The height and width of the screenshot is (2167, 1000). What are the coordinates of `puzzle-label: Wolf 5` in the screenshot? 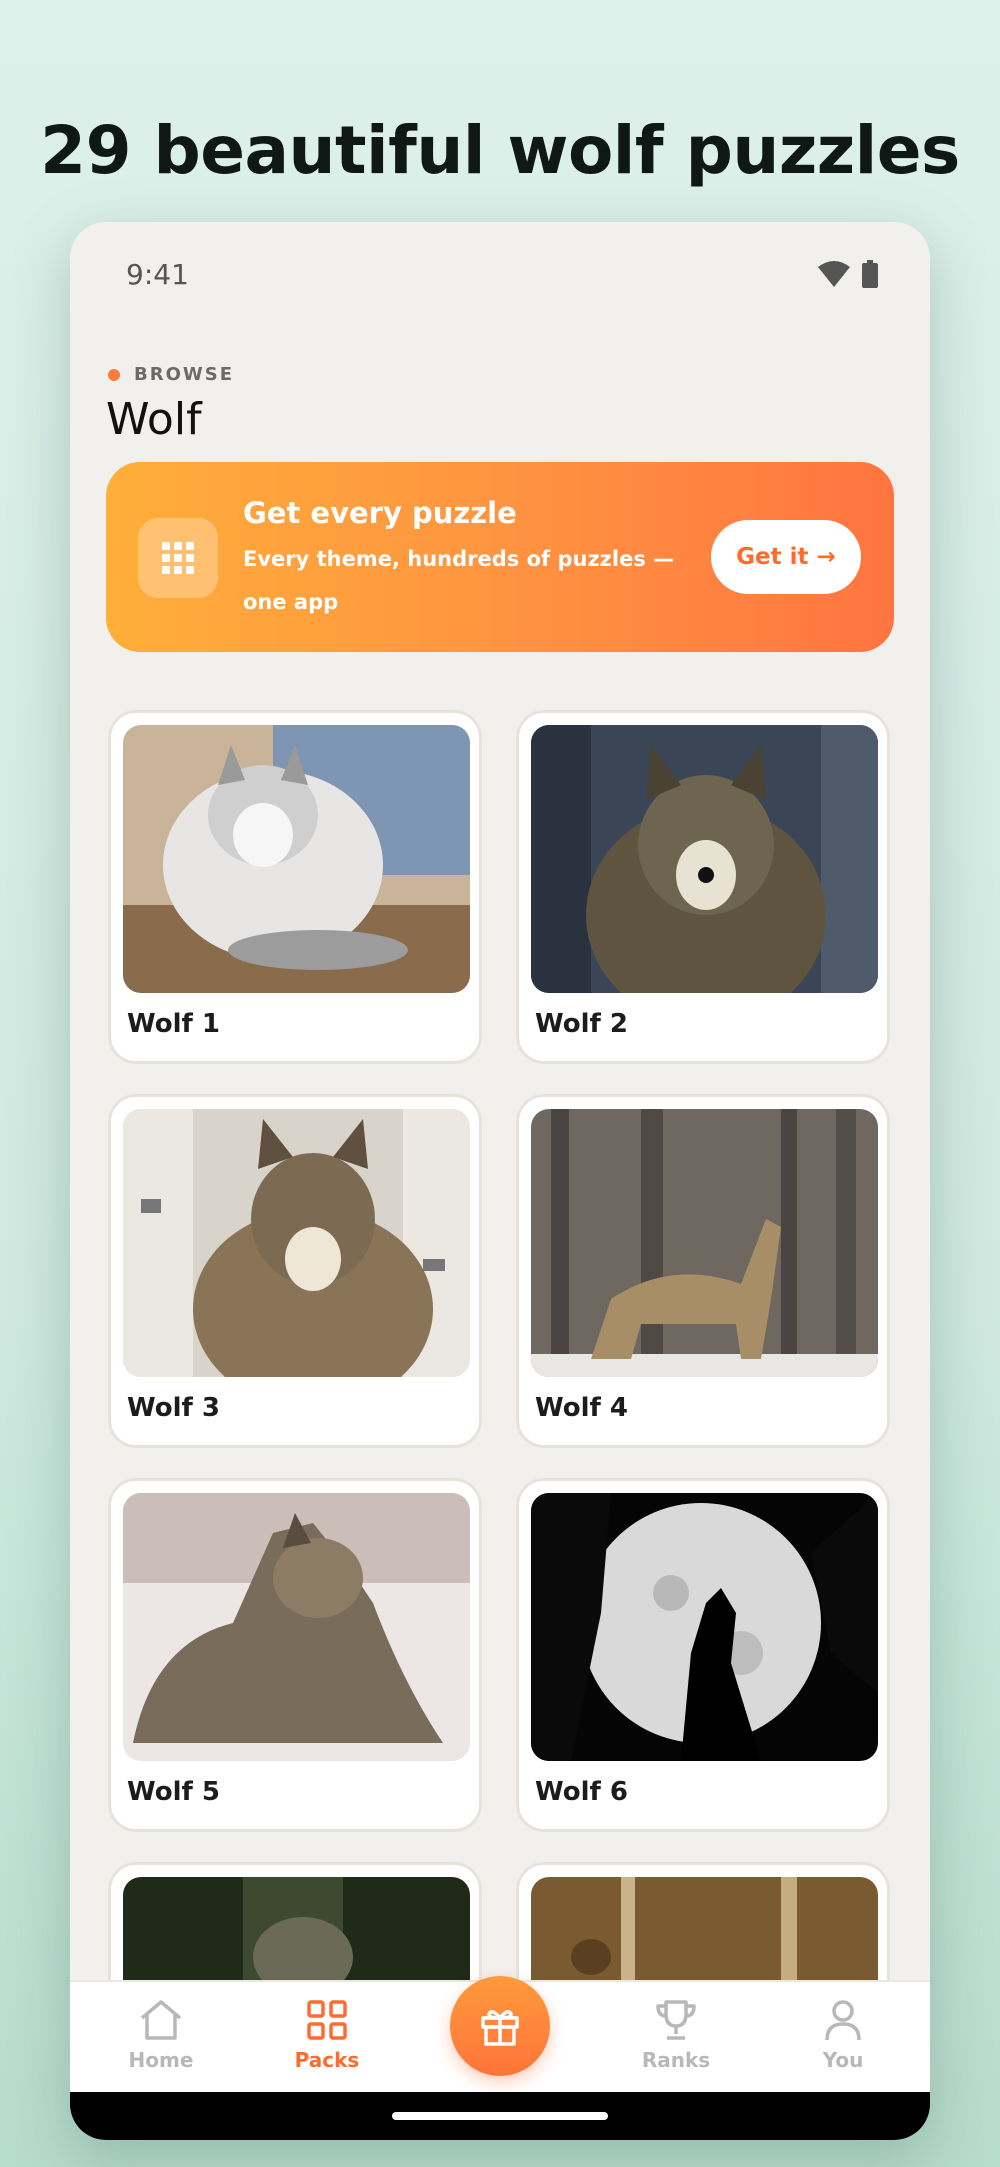 It's located at (173, 1792).